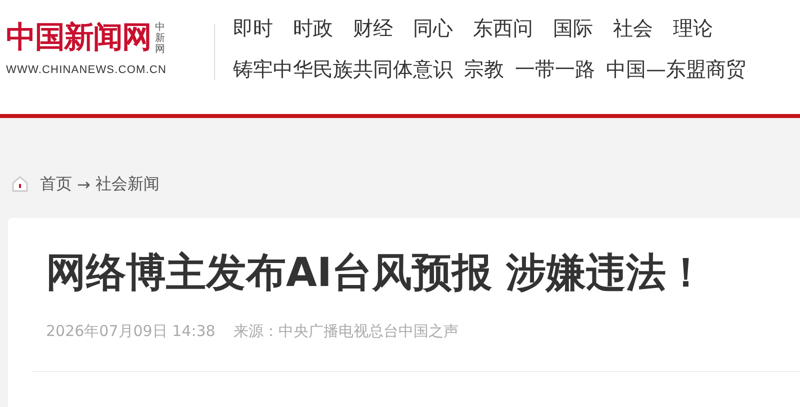 This screenshot has width=800, height=407. Describe the element at coordinates (87, 70) in the screenshot. I see `logo-url: WWW.CHINANEWS.COM.CN` at that location.